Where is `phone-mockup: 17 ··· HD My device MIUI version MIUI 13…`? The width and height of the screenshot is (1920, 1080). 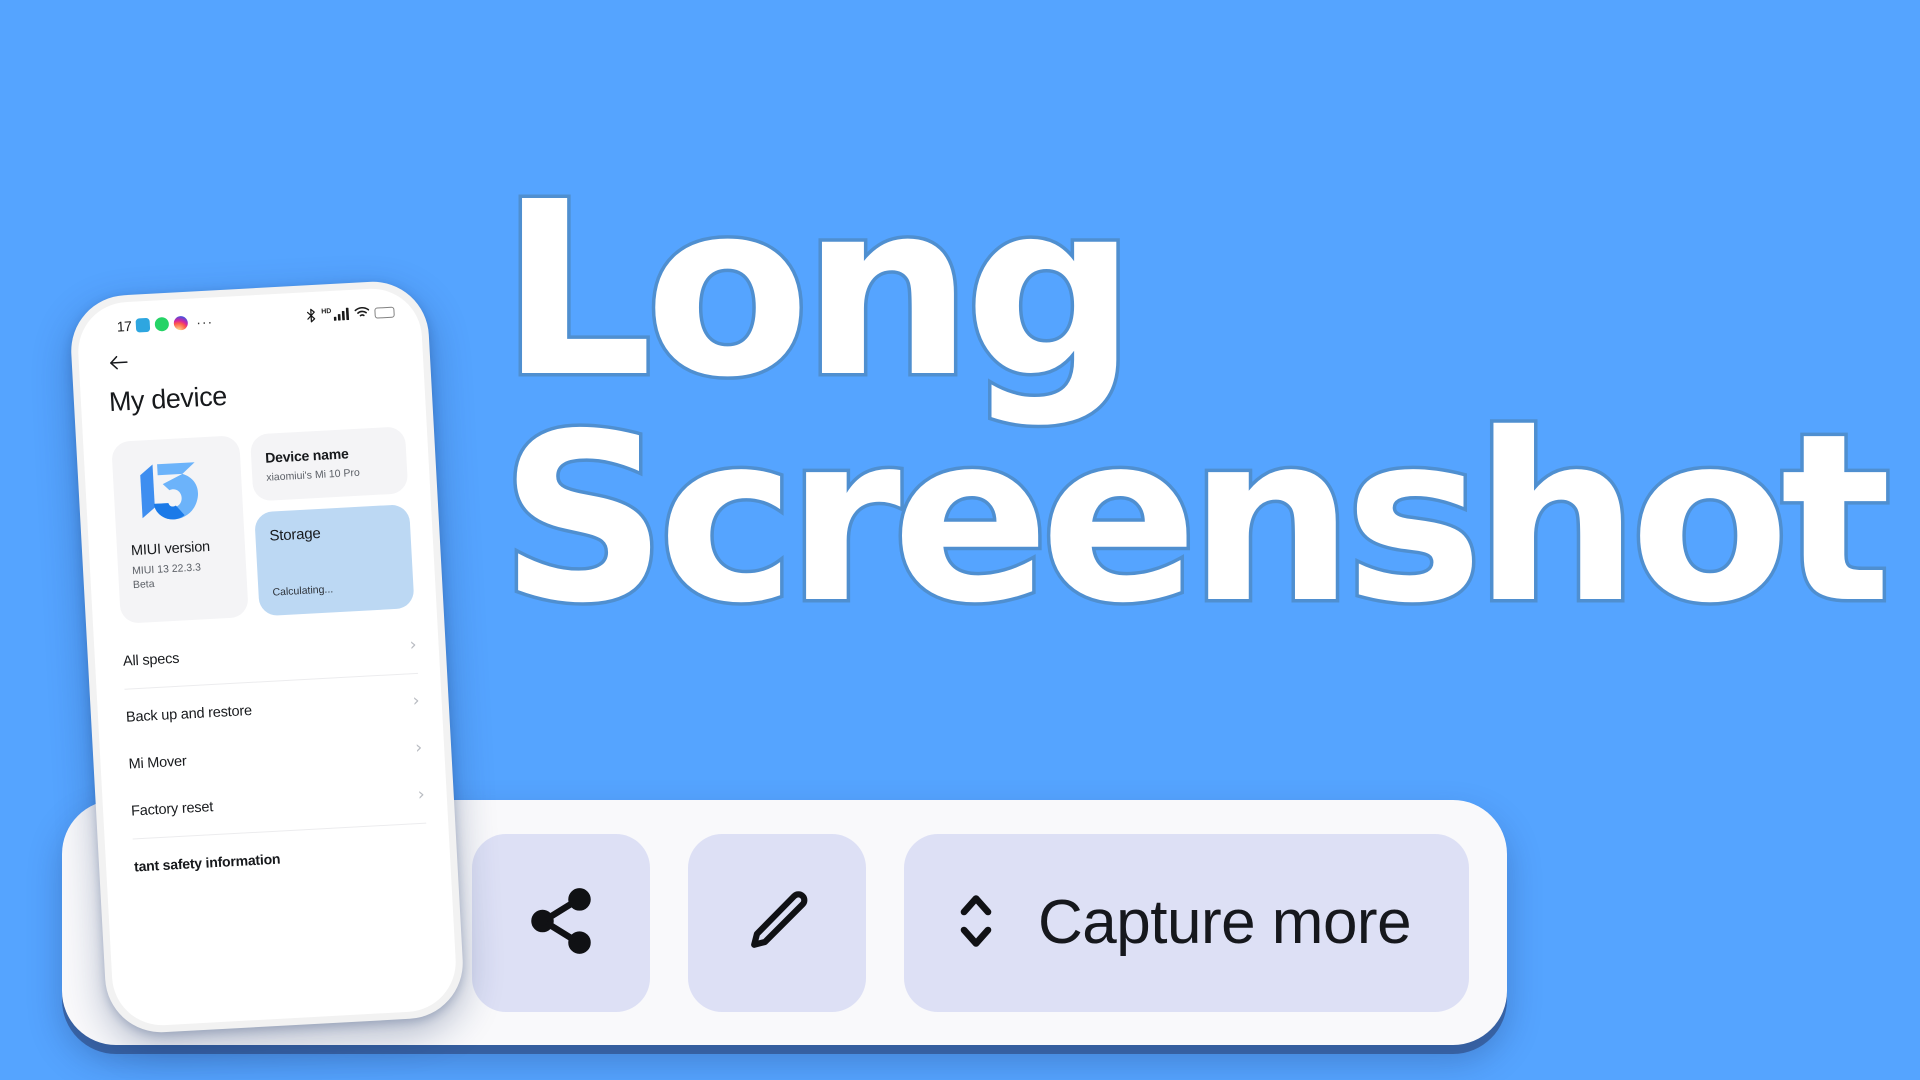 phone-mockup: 17 ··· HD My device MIUI version MIUI 13… is located at coordinates (267, 657).